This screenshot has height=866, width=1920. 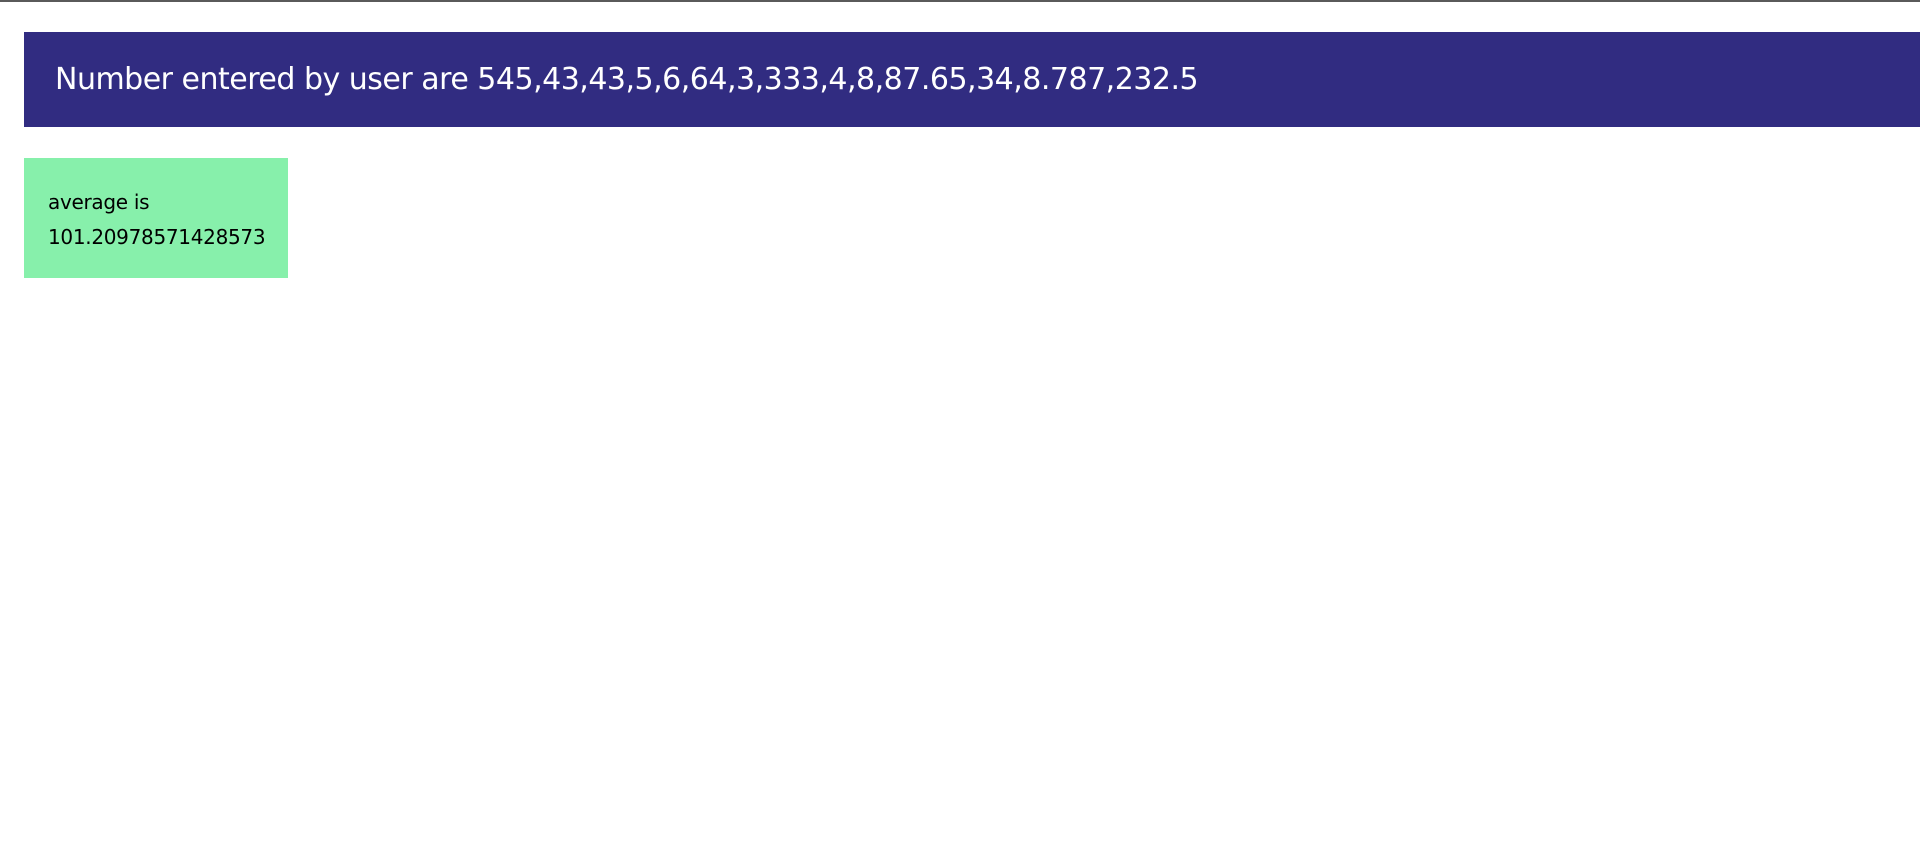 What do you see at coordinates (157, 237) in the screenshot?
I see `average-value: 101.20978571428573` at bounding box center [157, 237].